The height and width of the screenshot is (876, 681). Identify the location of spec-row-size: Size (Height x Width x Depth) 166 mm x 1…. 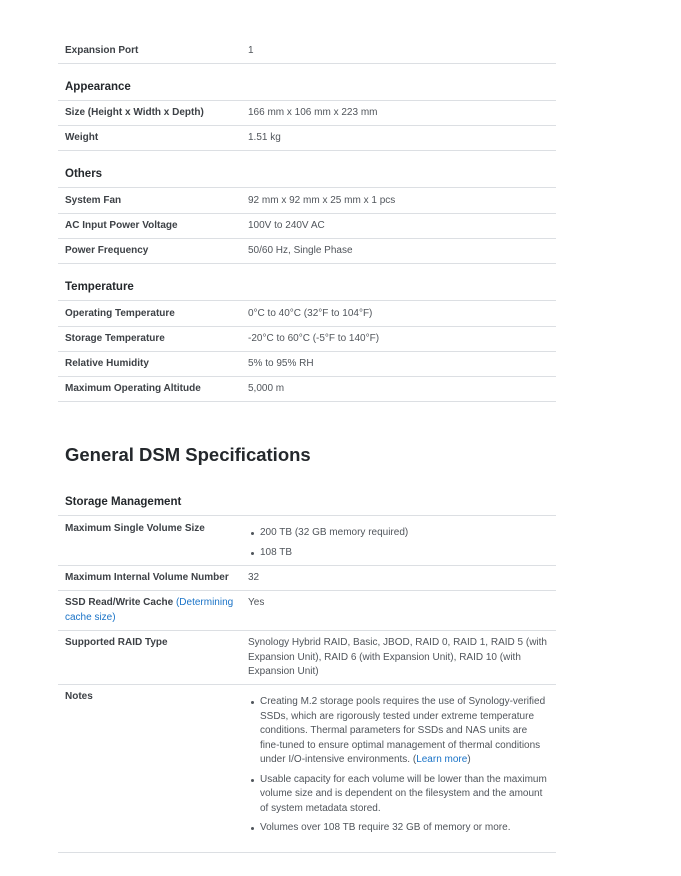
(307, 113).